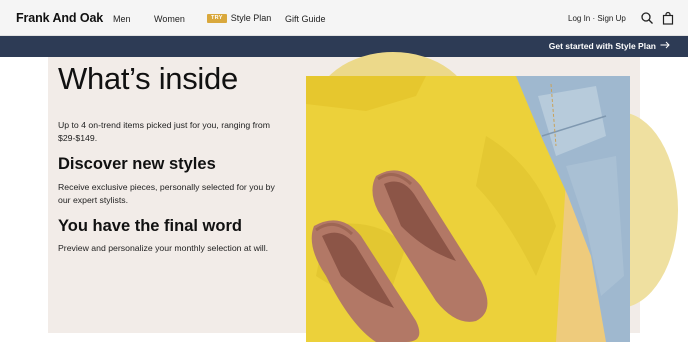 The image size is (688, 350). Describe the element at coordinates (251, 18) in the screenshot. I see `nav-item-style-plan-label: Style Plan` at that location.